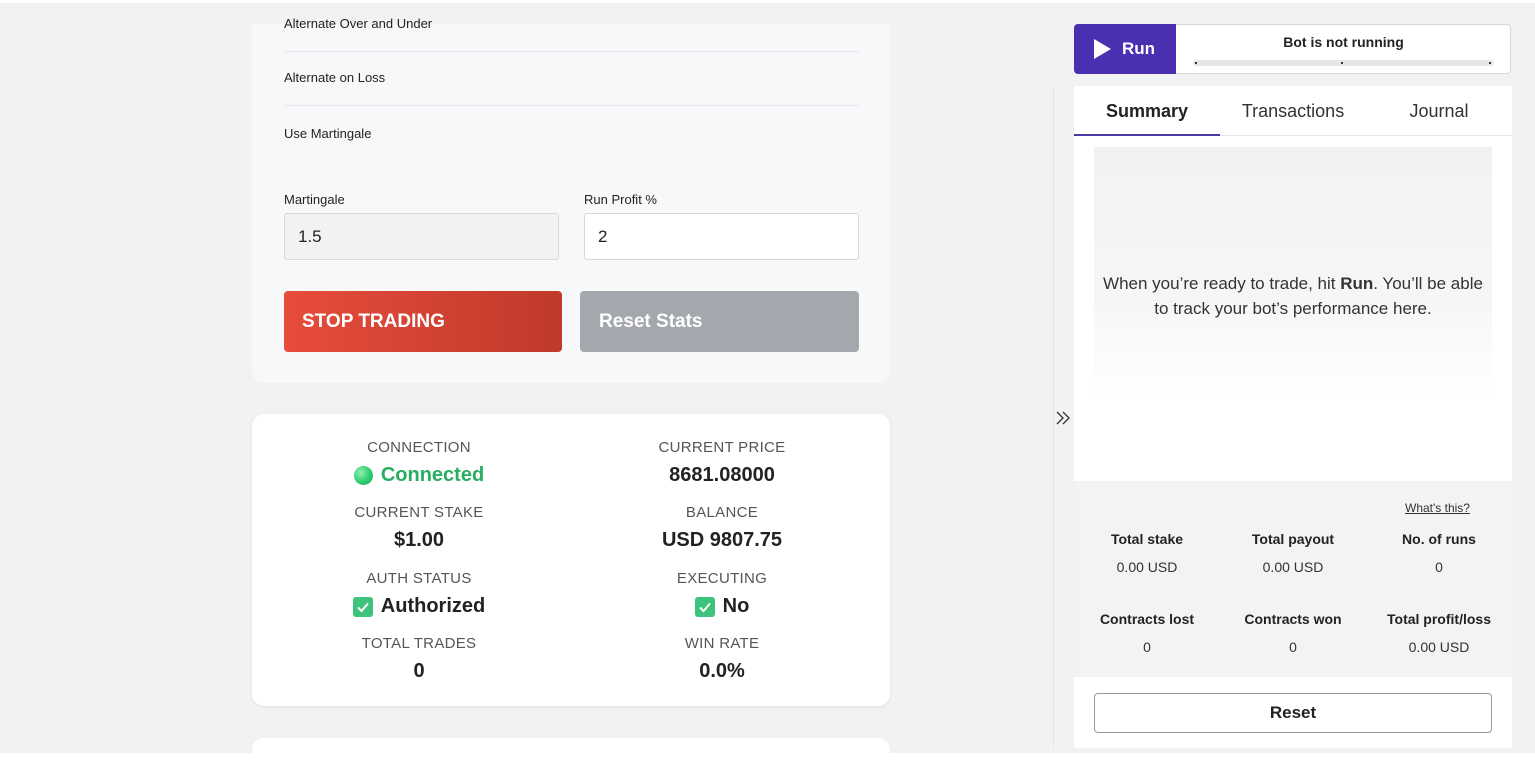  Describe the element at coordinates (1147, 539) in the screenshot. I see `total-stake-label: Total stake` at that location.